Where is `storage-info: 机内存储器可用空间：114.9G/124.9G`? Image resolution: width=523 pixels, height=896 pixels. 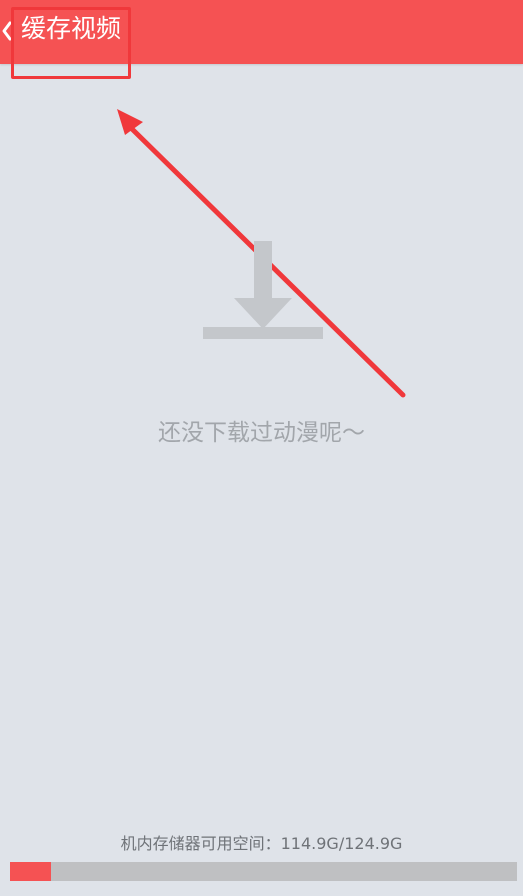 storage-info: 机内存储器可用空间：114.9G/124.9G is located at coordinates (261, 844).